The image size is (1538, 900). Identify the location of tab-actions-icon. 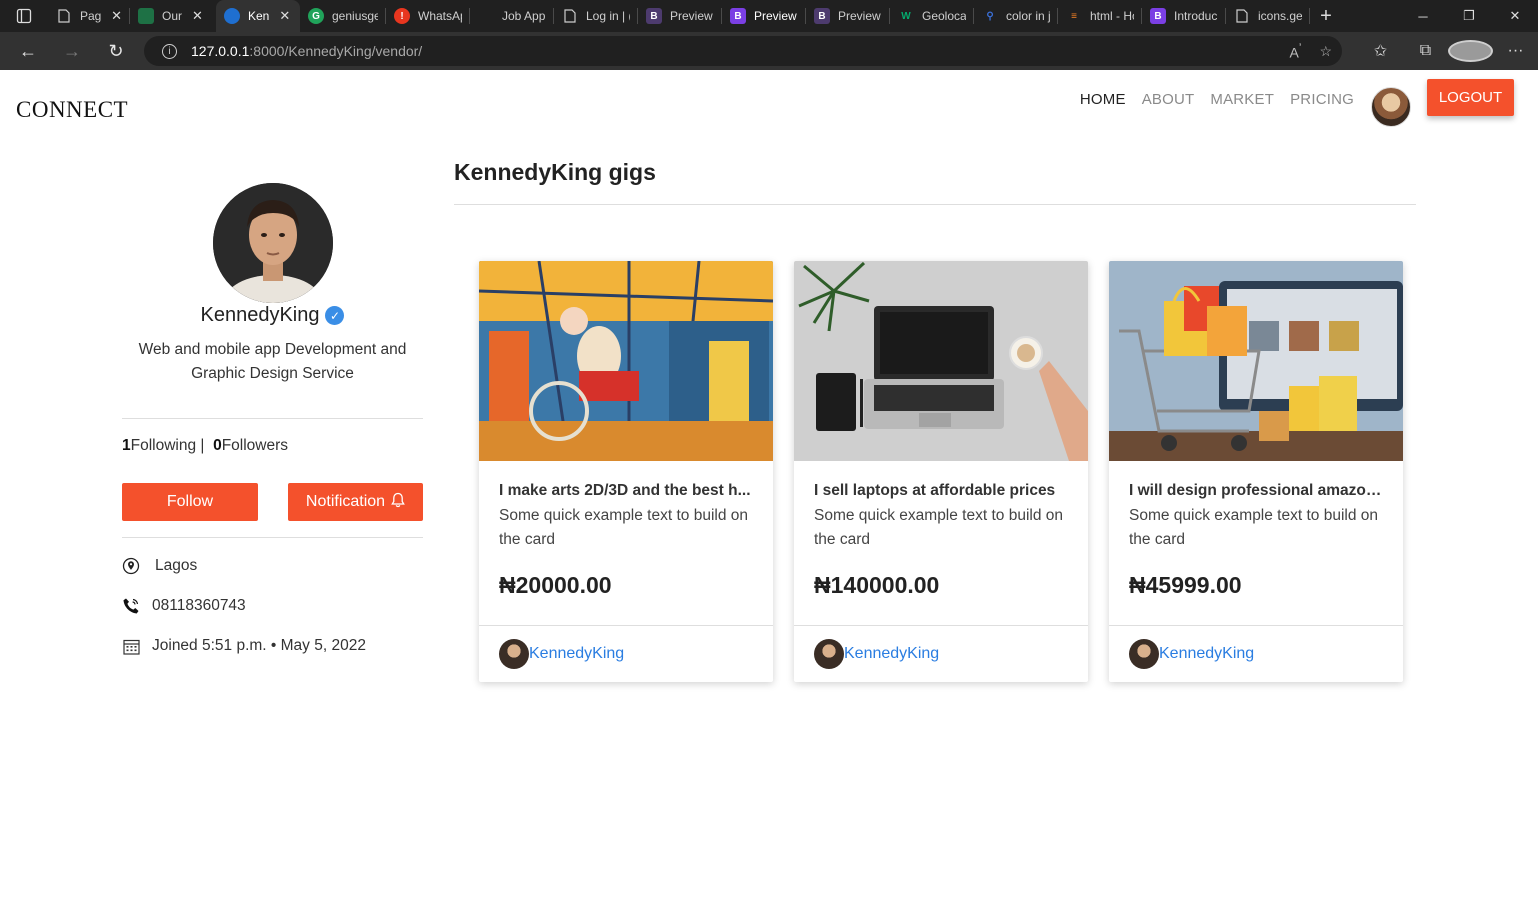
(24, 16).